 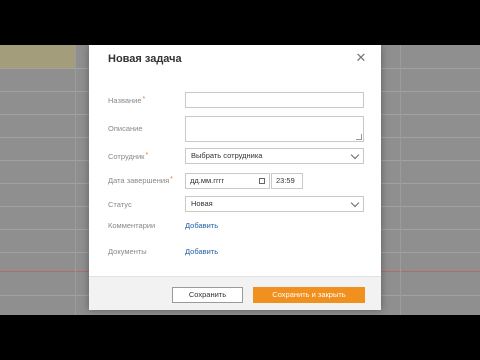 I want to click on dialog-title: Новая задача, so click(x=145, y=59).